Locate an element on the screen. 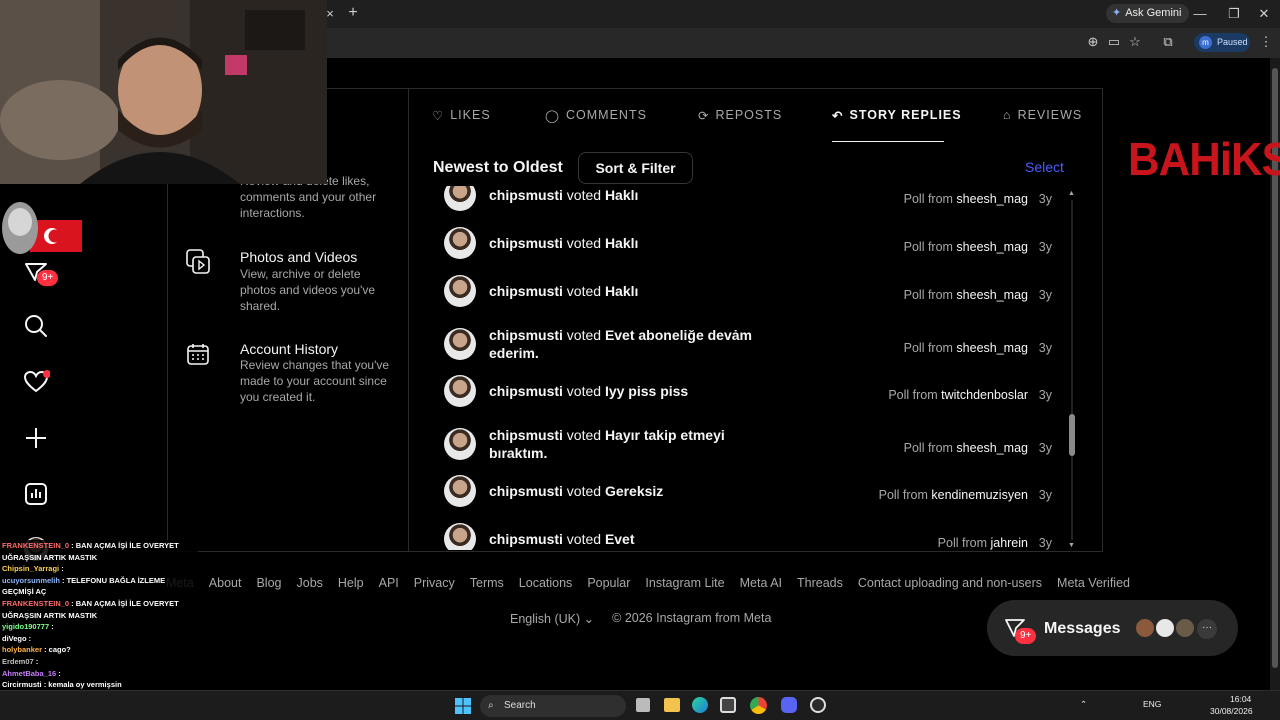 This screenshot has width=1280, height=720. photos-videos-title: Photos and Videos is located at coordinates (298, 257).